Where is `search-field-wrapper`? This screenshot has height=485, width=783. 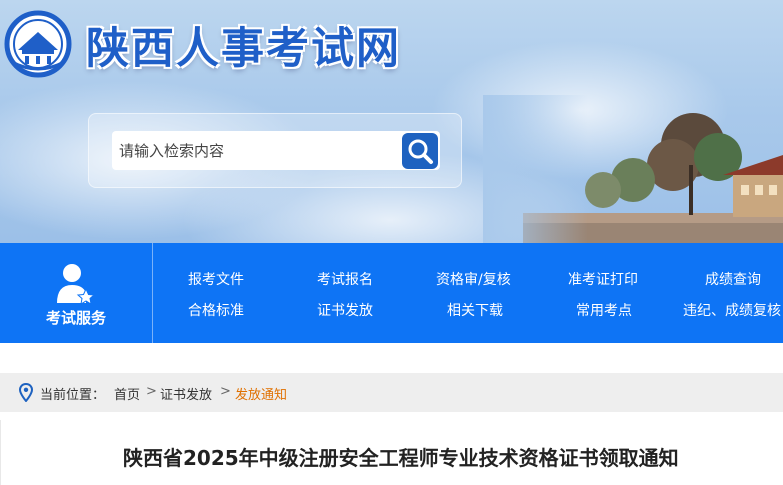
search-field-wrapper is located at coordinates (276, 150).